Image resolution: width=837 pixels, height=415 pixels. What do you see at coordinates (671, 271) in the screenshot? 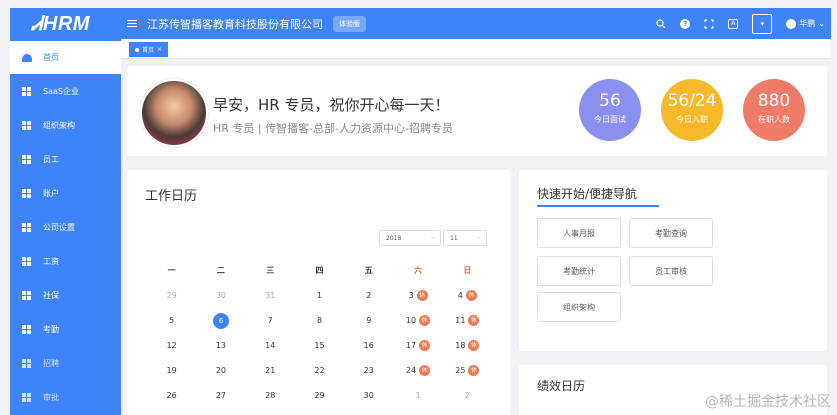
I see `quick-link-employee-review: 员工审核` at bounding box center [671, 271].